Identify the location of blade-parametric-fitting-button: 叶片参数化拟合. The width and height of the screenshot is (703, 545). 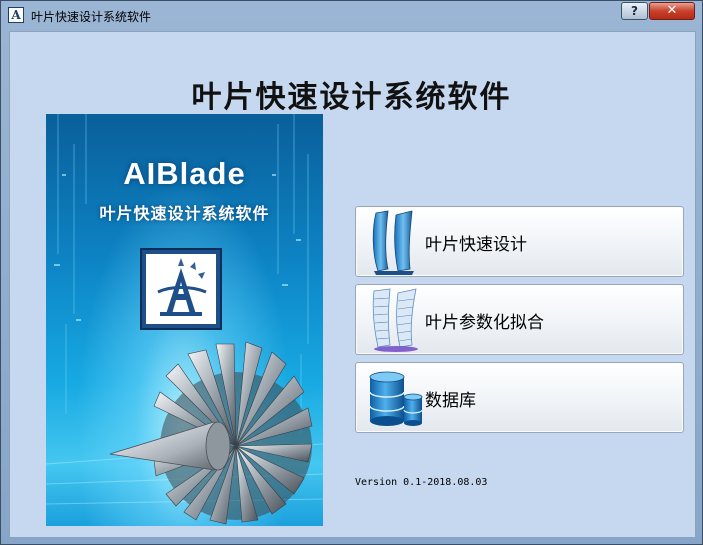
(519, 319).